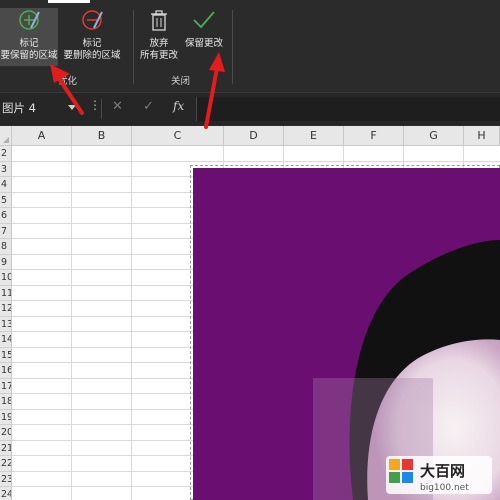  What do you see at coordinates (442, 471) in the screenshot?
I see `svg-text: 大百网` at bounding box center [442, 471].